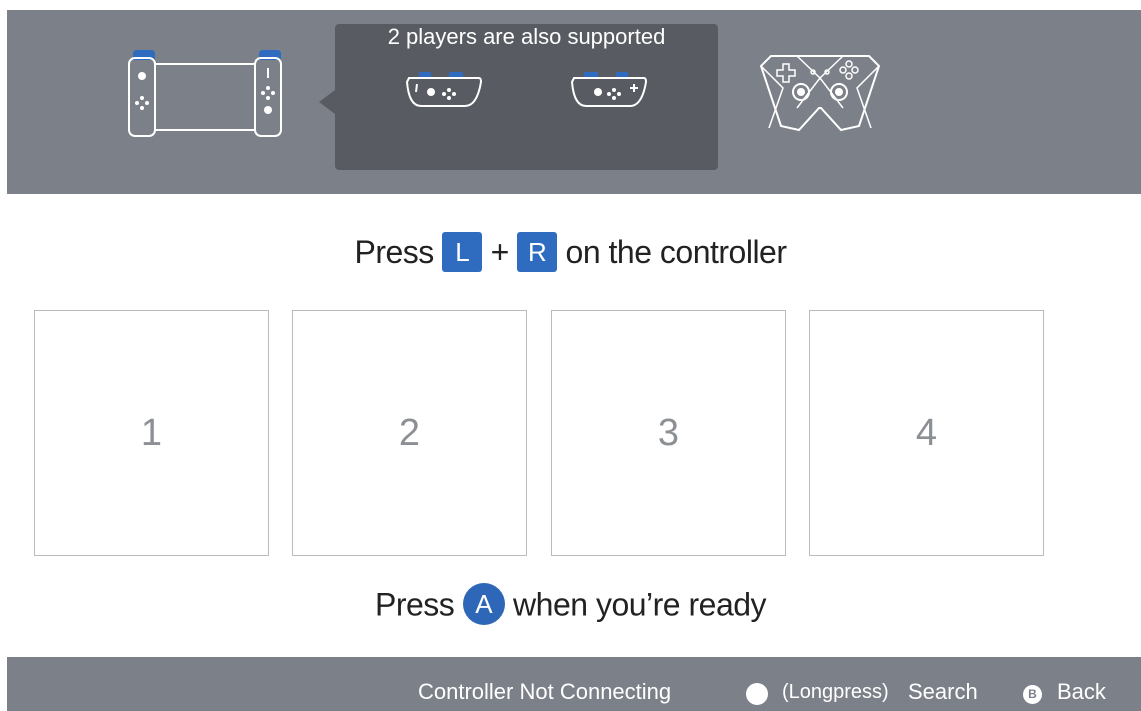 This screenshot has width=1141, height=711. I want to click on handheld-console-icon, so click(205, 94).